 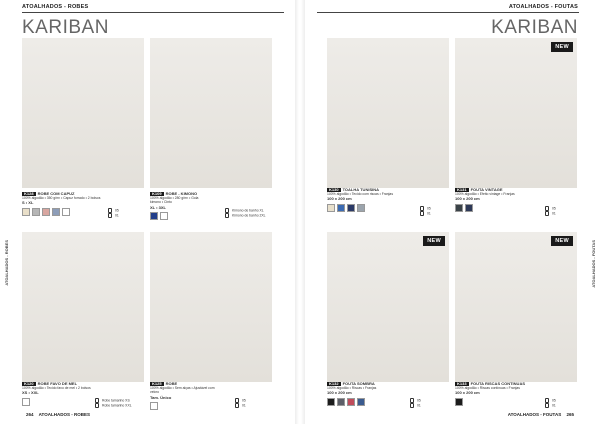 What do you see at coordinates (65, 27) in the screenshot?
I see `left-brand-title: KARIBAN` at bounding box center [65, 27].